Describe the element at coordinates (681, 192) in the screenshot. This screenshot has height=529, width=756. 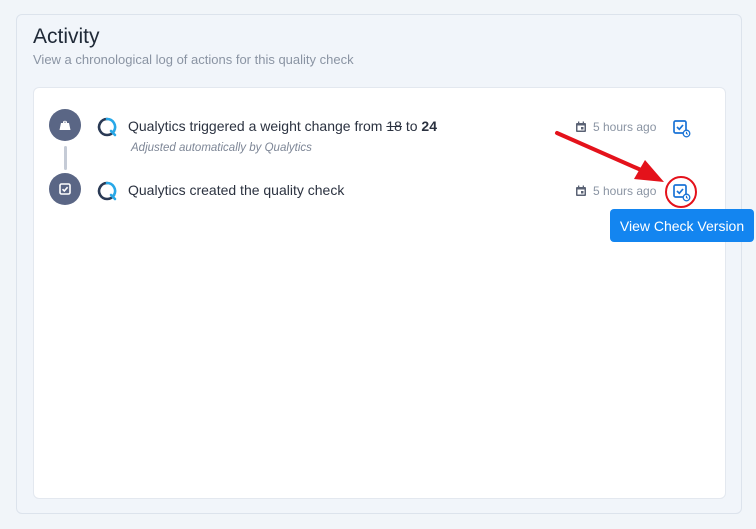
I see `highlight-ring` at that location.